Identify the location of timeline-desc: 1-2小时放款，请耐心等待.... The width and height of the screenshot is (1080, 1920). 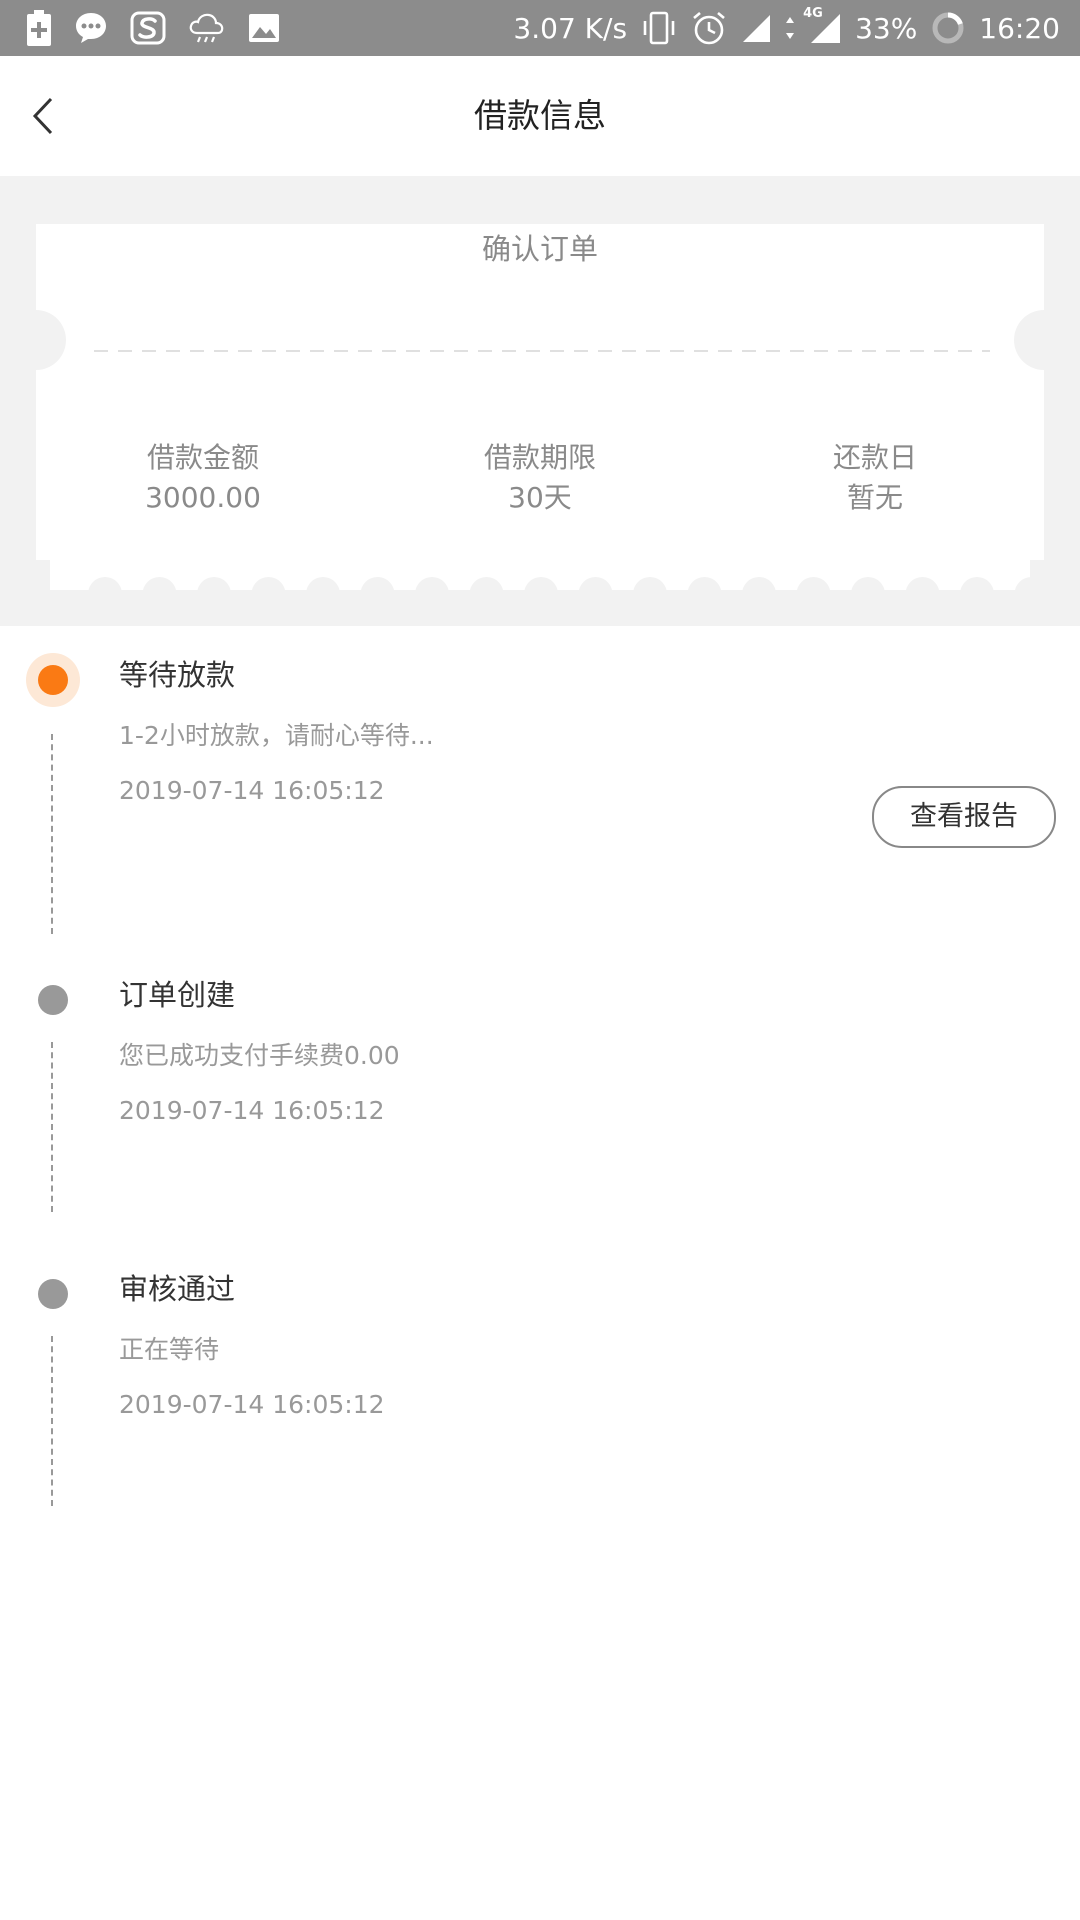
(276, 735).